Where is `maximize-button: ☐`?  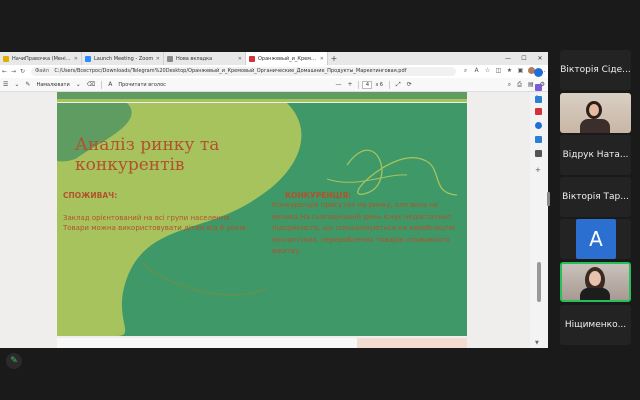
maximize-button: ☐ is located at coordinates (524, 58).